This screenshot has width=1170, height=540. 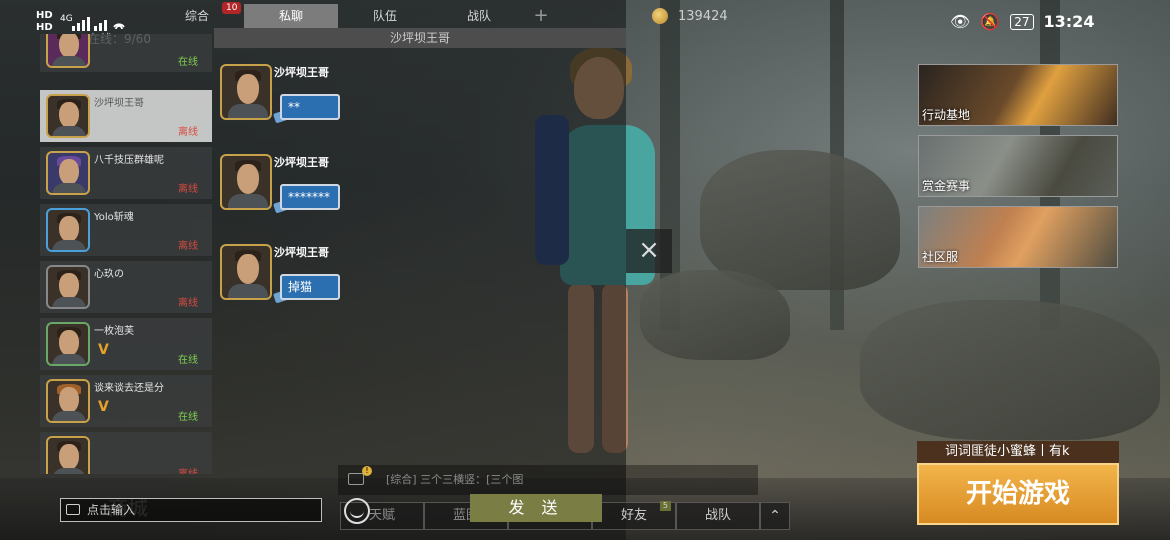 What do you see at coordinates (665, 506) in the screenshot?
I see `friends-badge: 5` at bounding box center [665, 506].